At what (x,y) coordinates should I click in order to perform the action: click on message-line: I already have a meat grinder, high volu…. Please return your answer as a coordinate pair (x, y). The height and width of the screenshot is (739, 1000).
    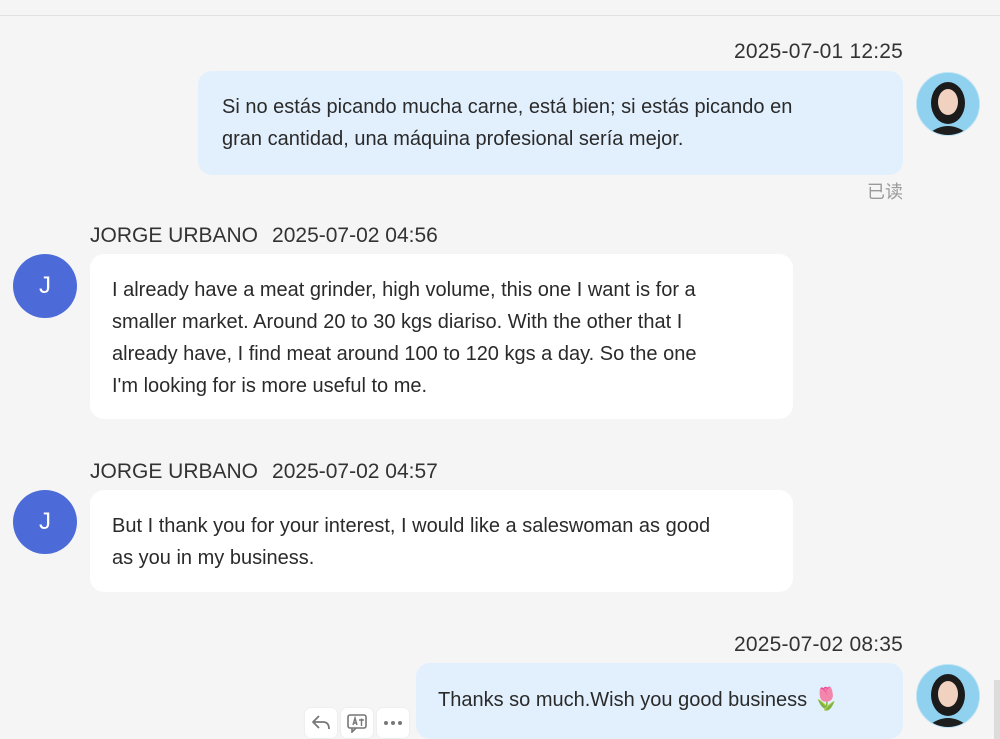
    Looking at the image, I should click on (404, 290).